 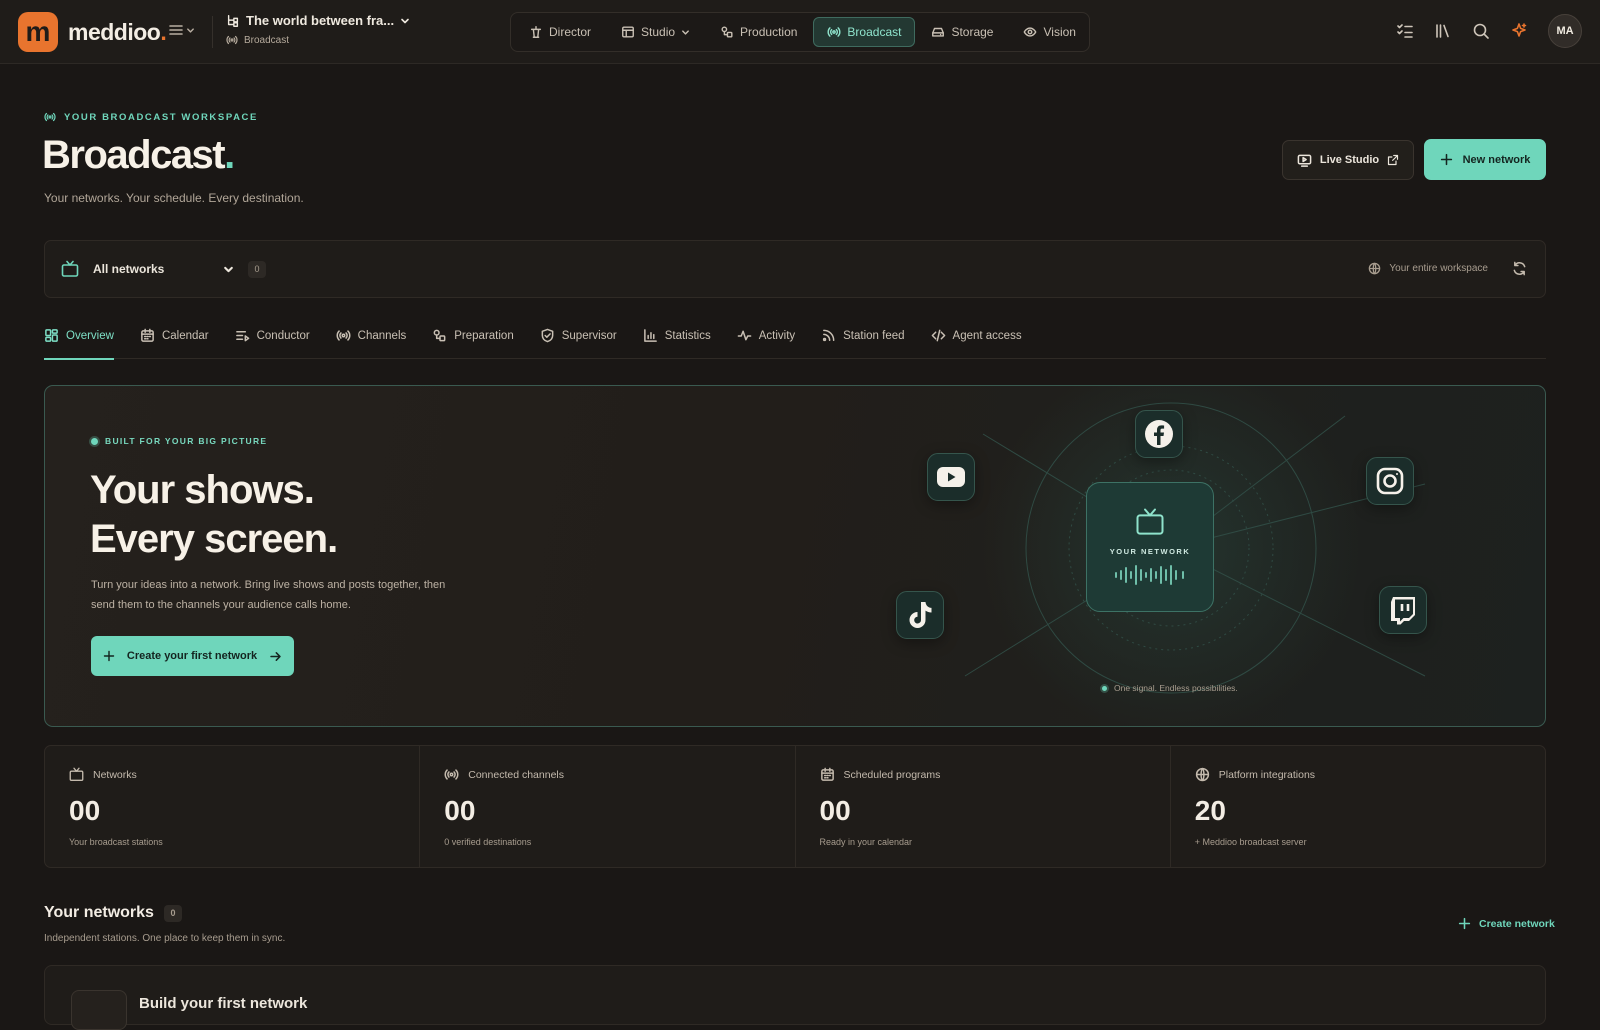 What do you see at coordinates (863, 338) in the screenshot?
I see `tab-station-feed: Station feed` at bounding box center [863, 338].